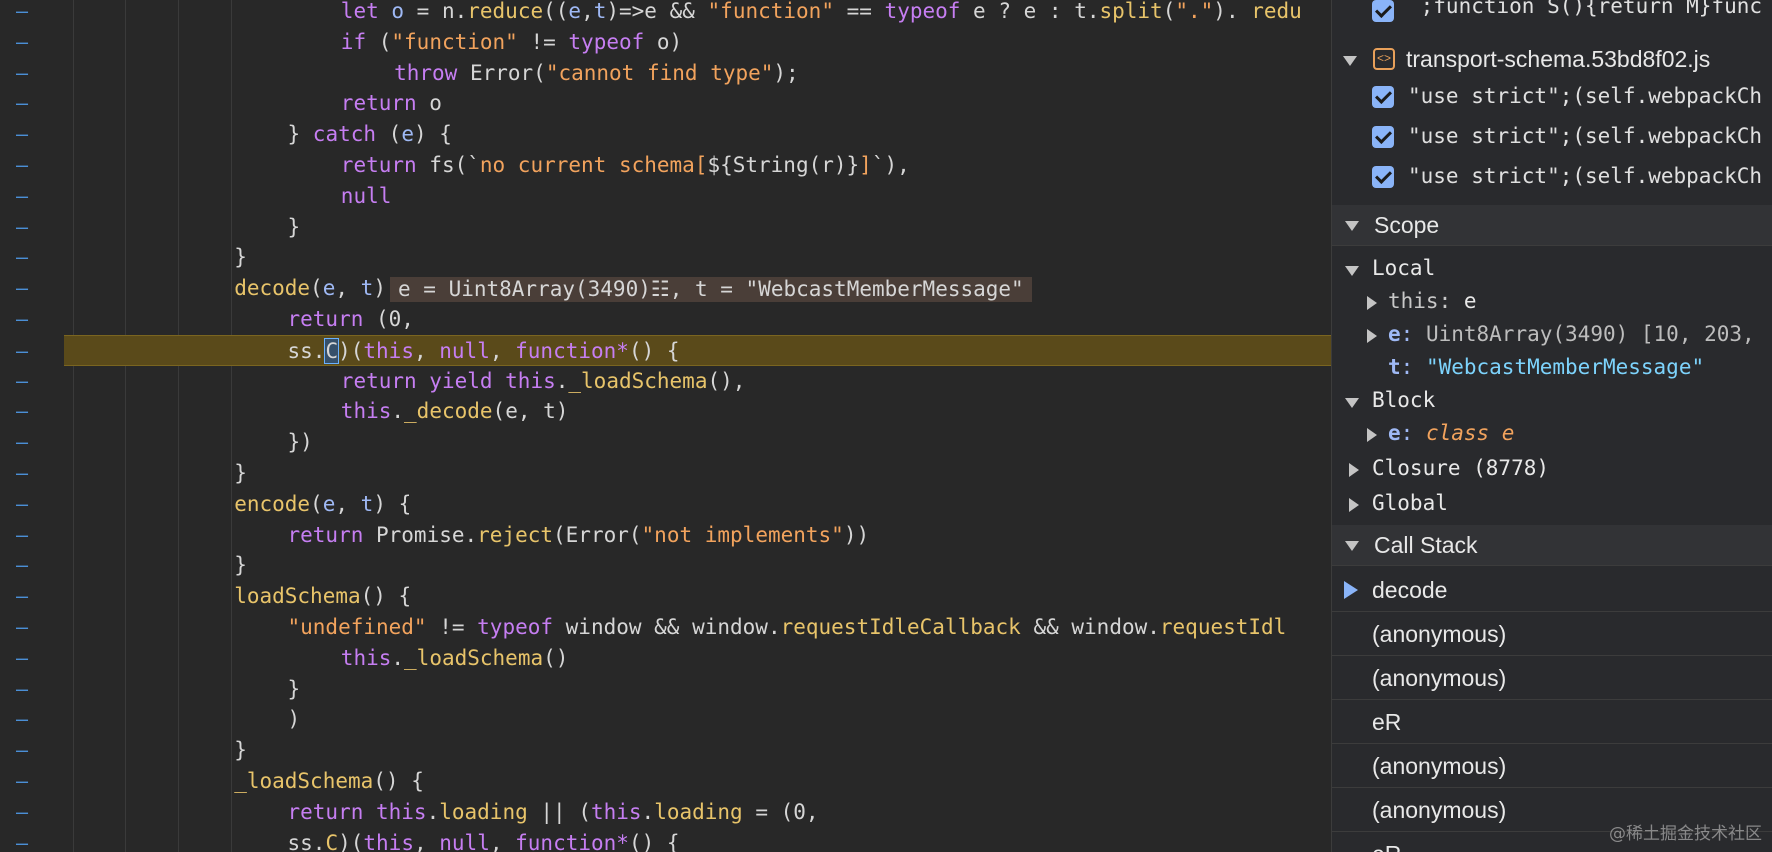 The image size is (1772, 852). I want to click on chevron-right-icon, so click(1354, 470).